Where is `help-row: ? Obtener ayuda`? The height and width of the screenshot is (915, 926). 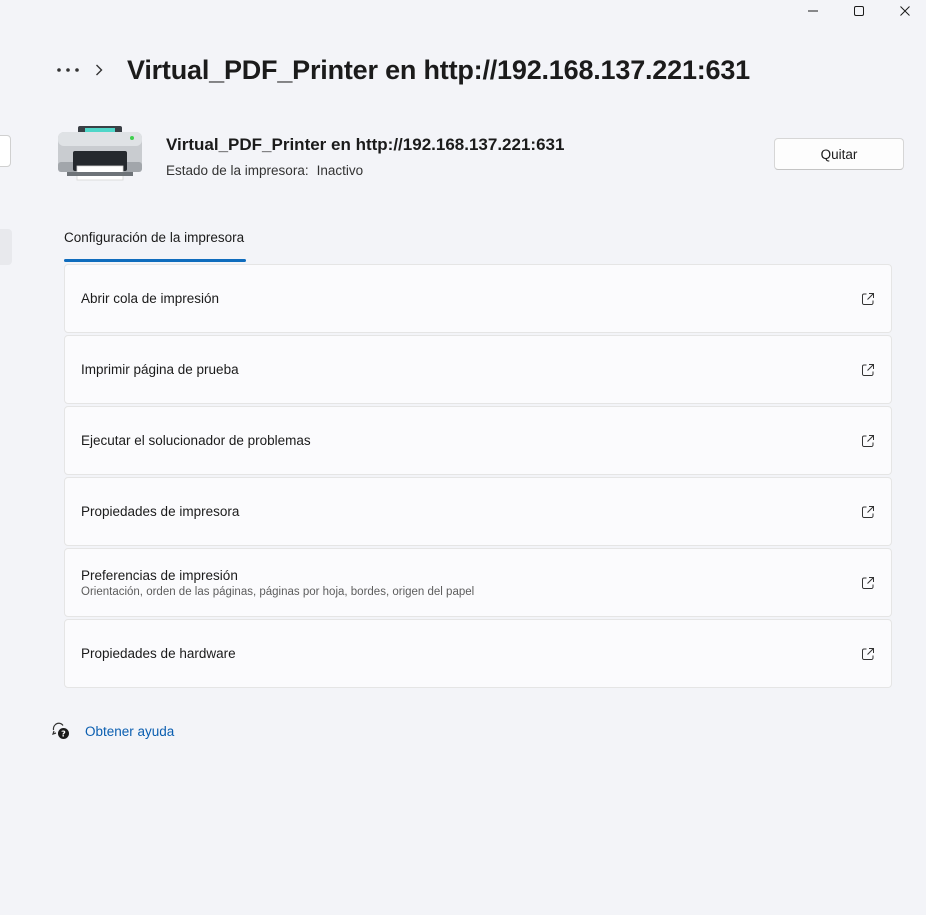
help-row: ? Obtener ayuda is located at coordinates (113, 731).